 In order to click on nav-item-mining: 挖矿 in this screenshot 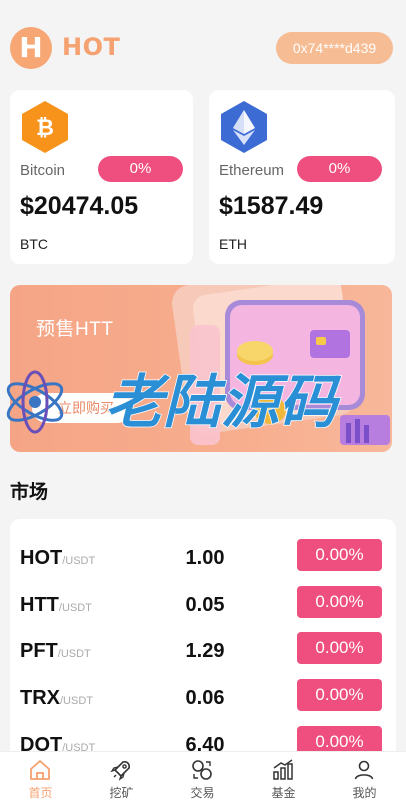, I will do `click(121, 776)`.